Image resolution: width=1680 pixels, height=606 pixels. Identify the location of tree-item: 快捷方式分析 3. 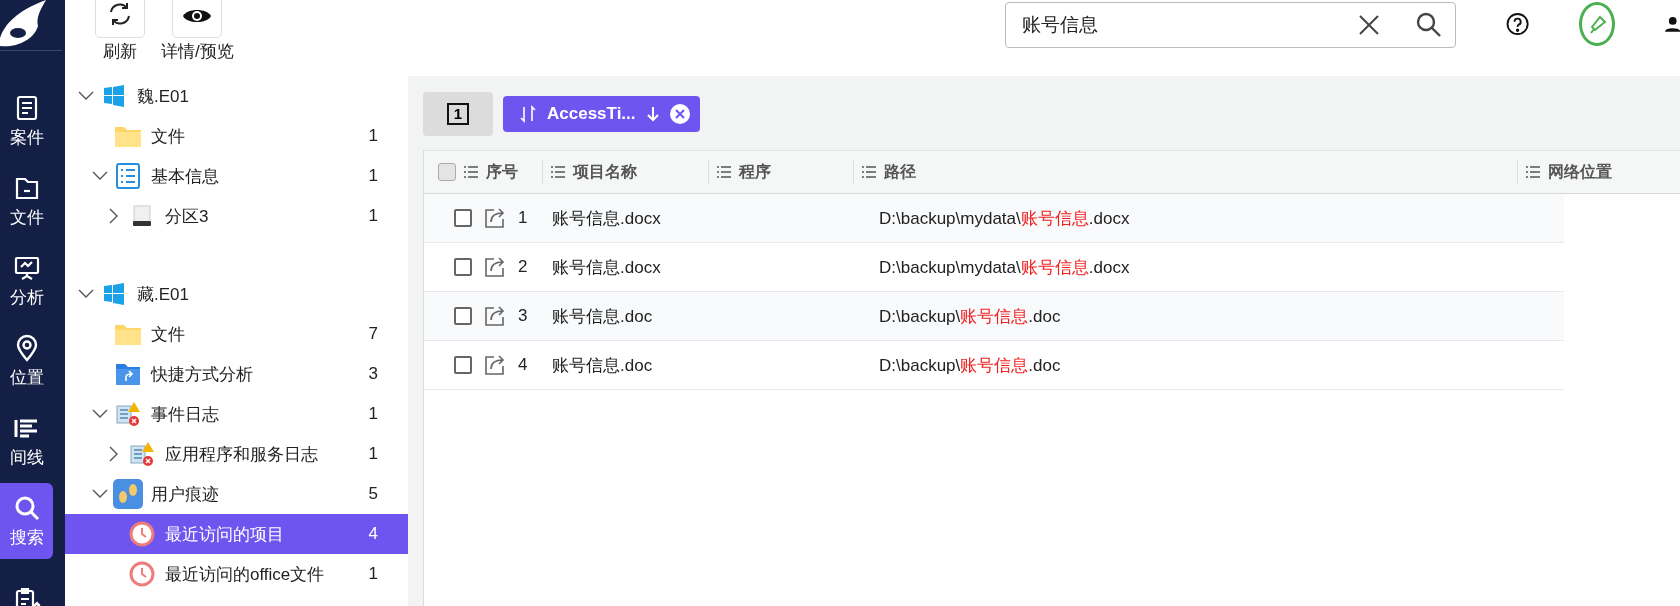
(236, 374).